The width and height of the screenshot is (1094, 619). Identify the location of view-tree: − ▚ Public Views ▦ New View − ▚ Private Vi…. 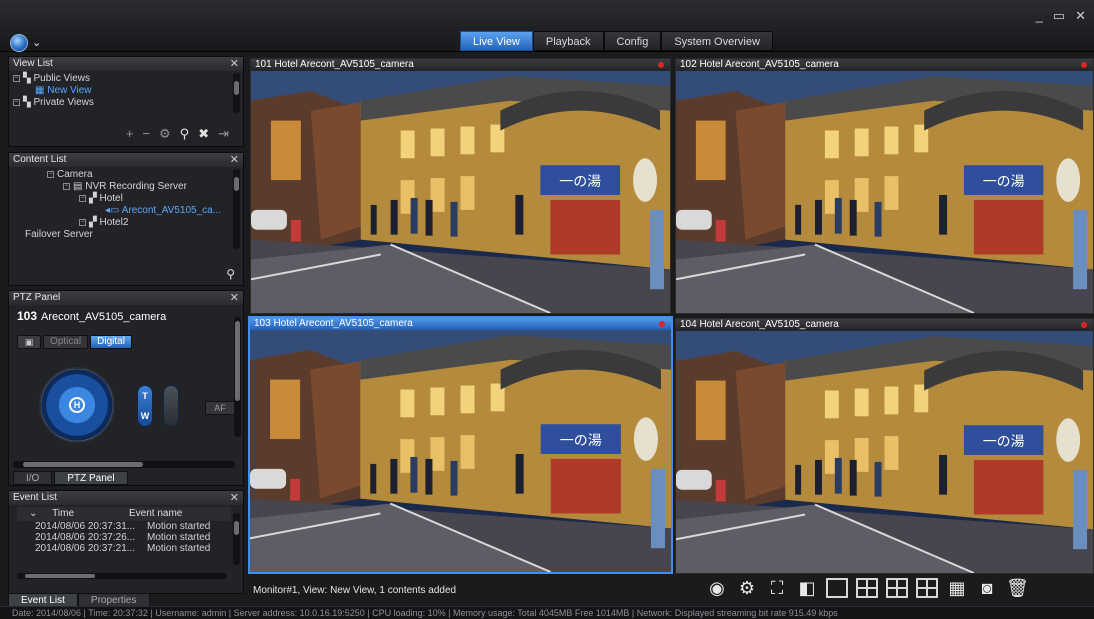
(126, 92).